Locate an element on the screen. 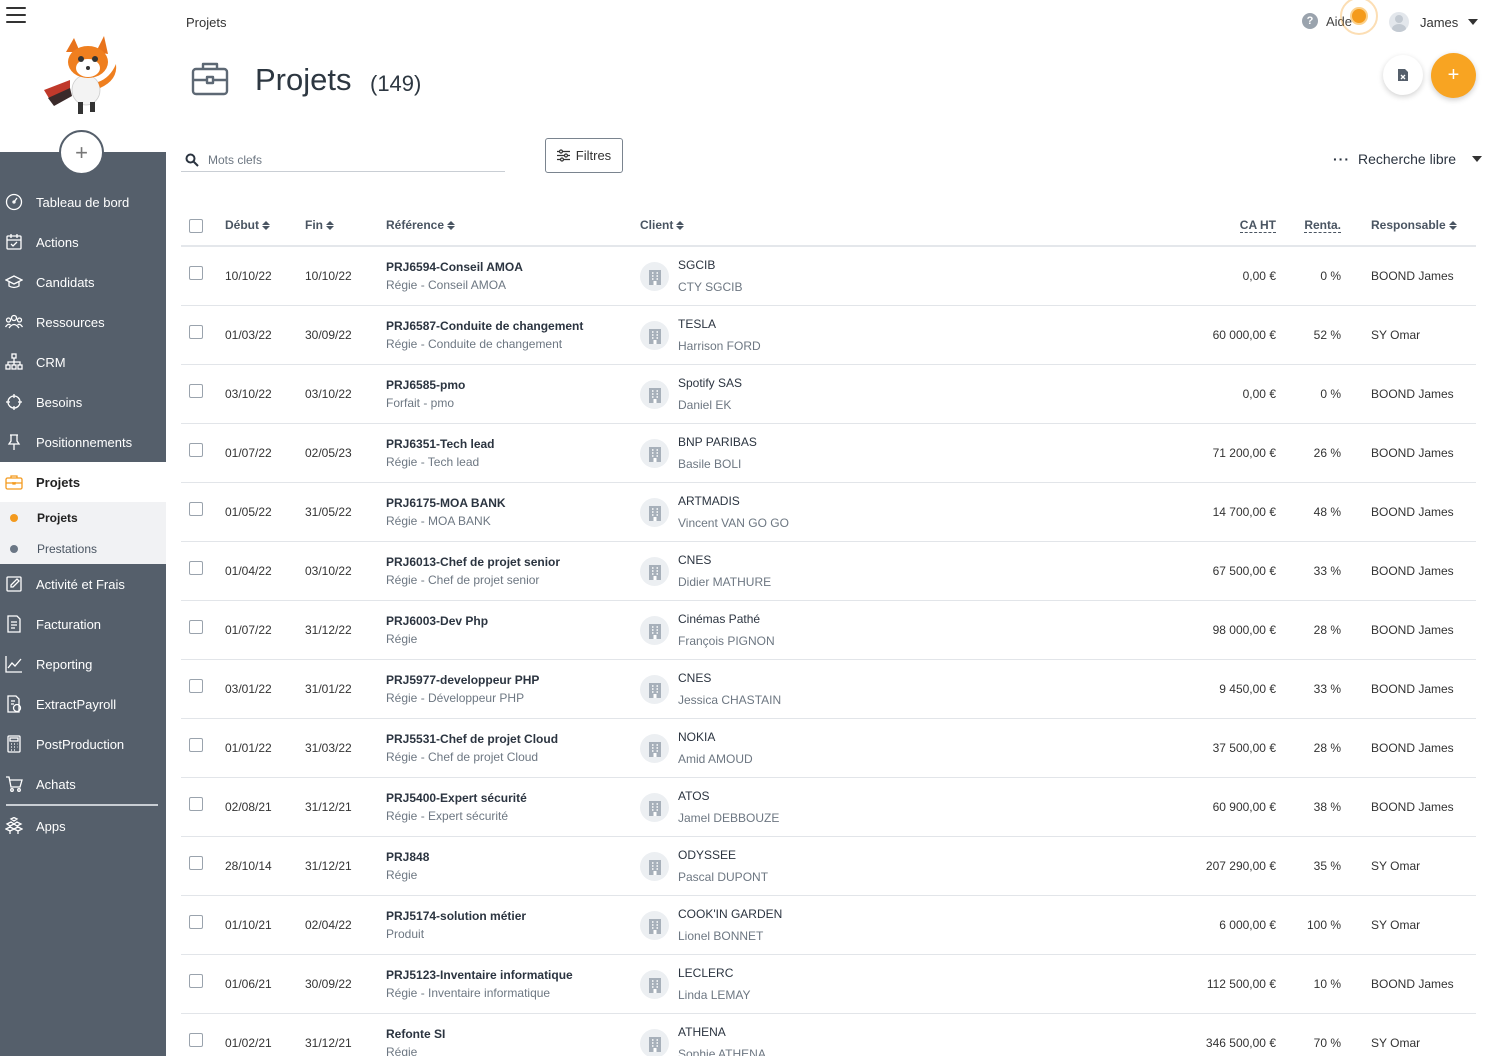 Image resolution: width=1487 pixels, height=1056 pixels. project-reference-link: PRJ6003-Dev Php is located at coordinates (437, 621).